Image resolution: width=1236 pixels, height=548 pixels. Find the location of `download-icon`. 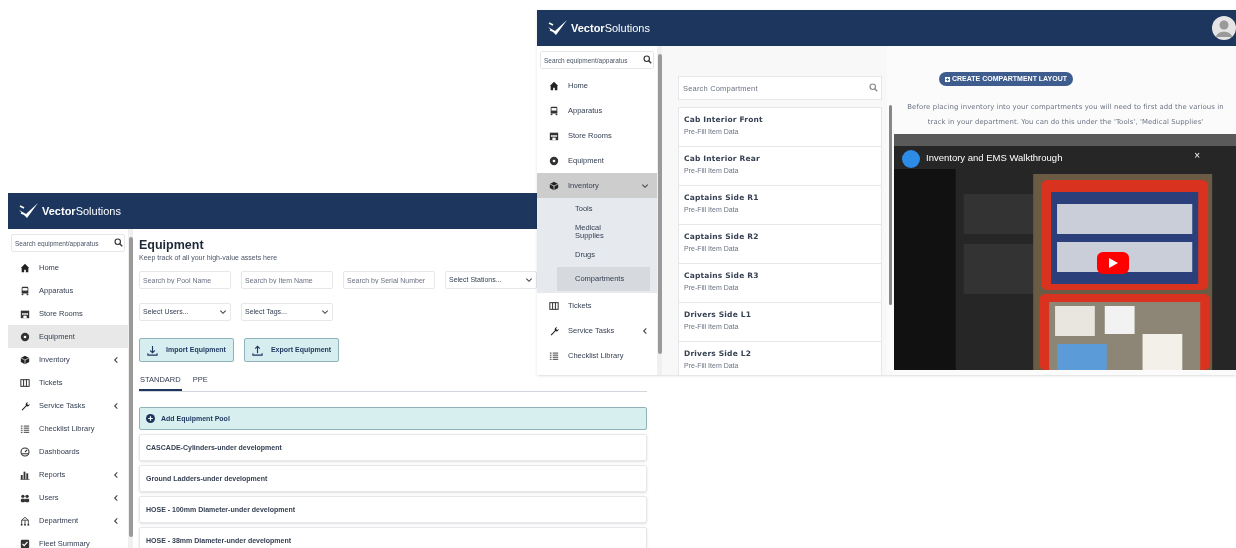

download-icon is located at coordinates (152, 350).